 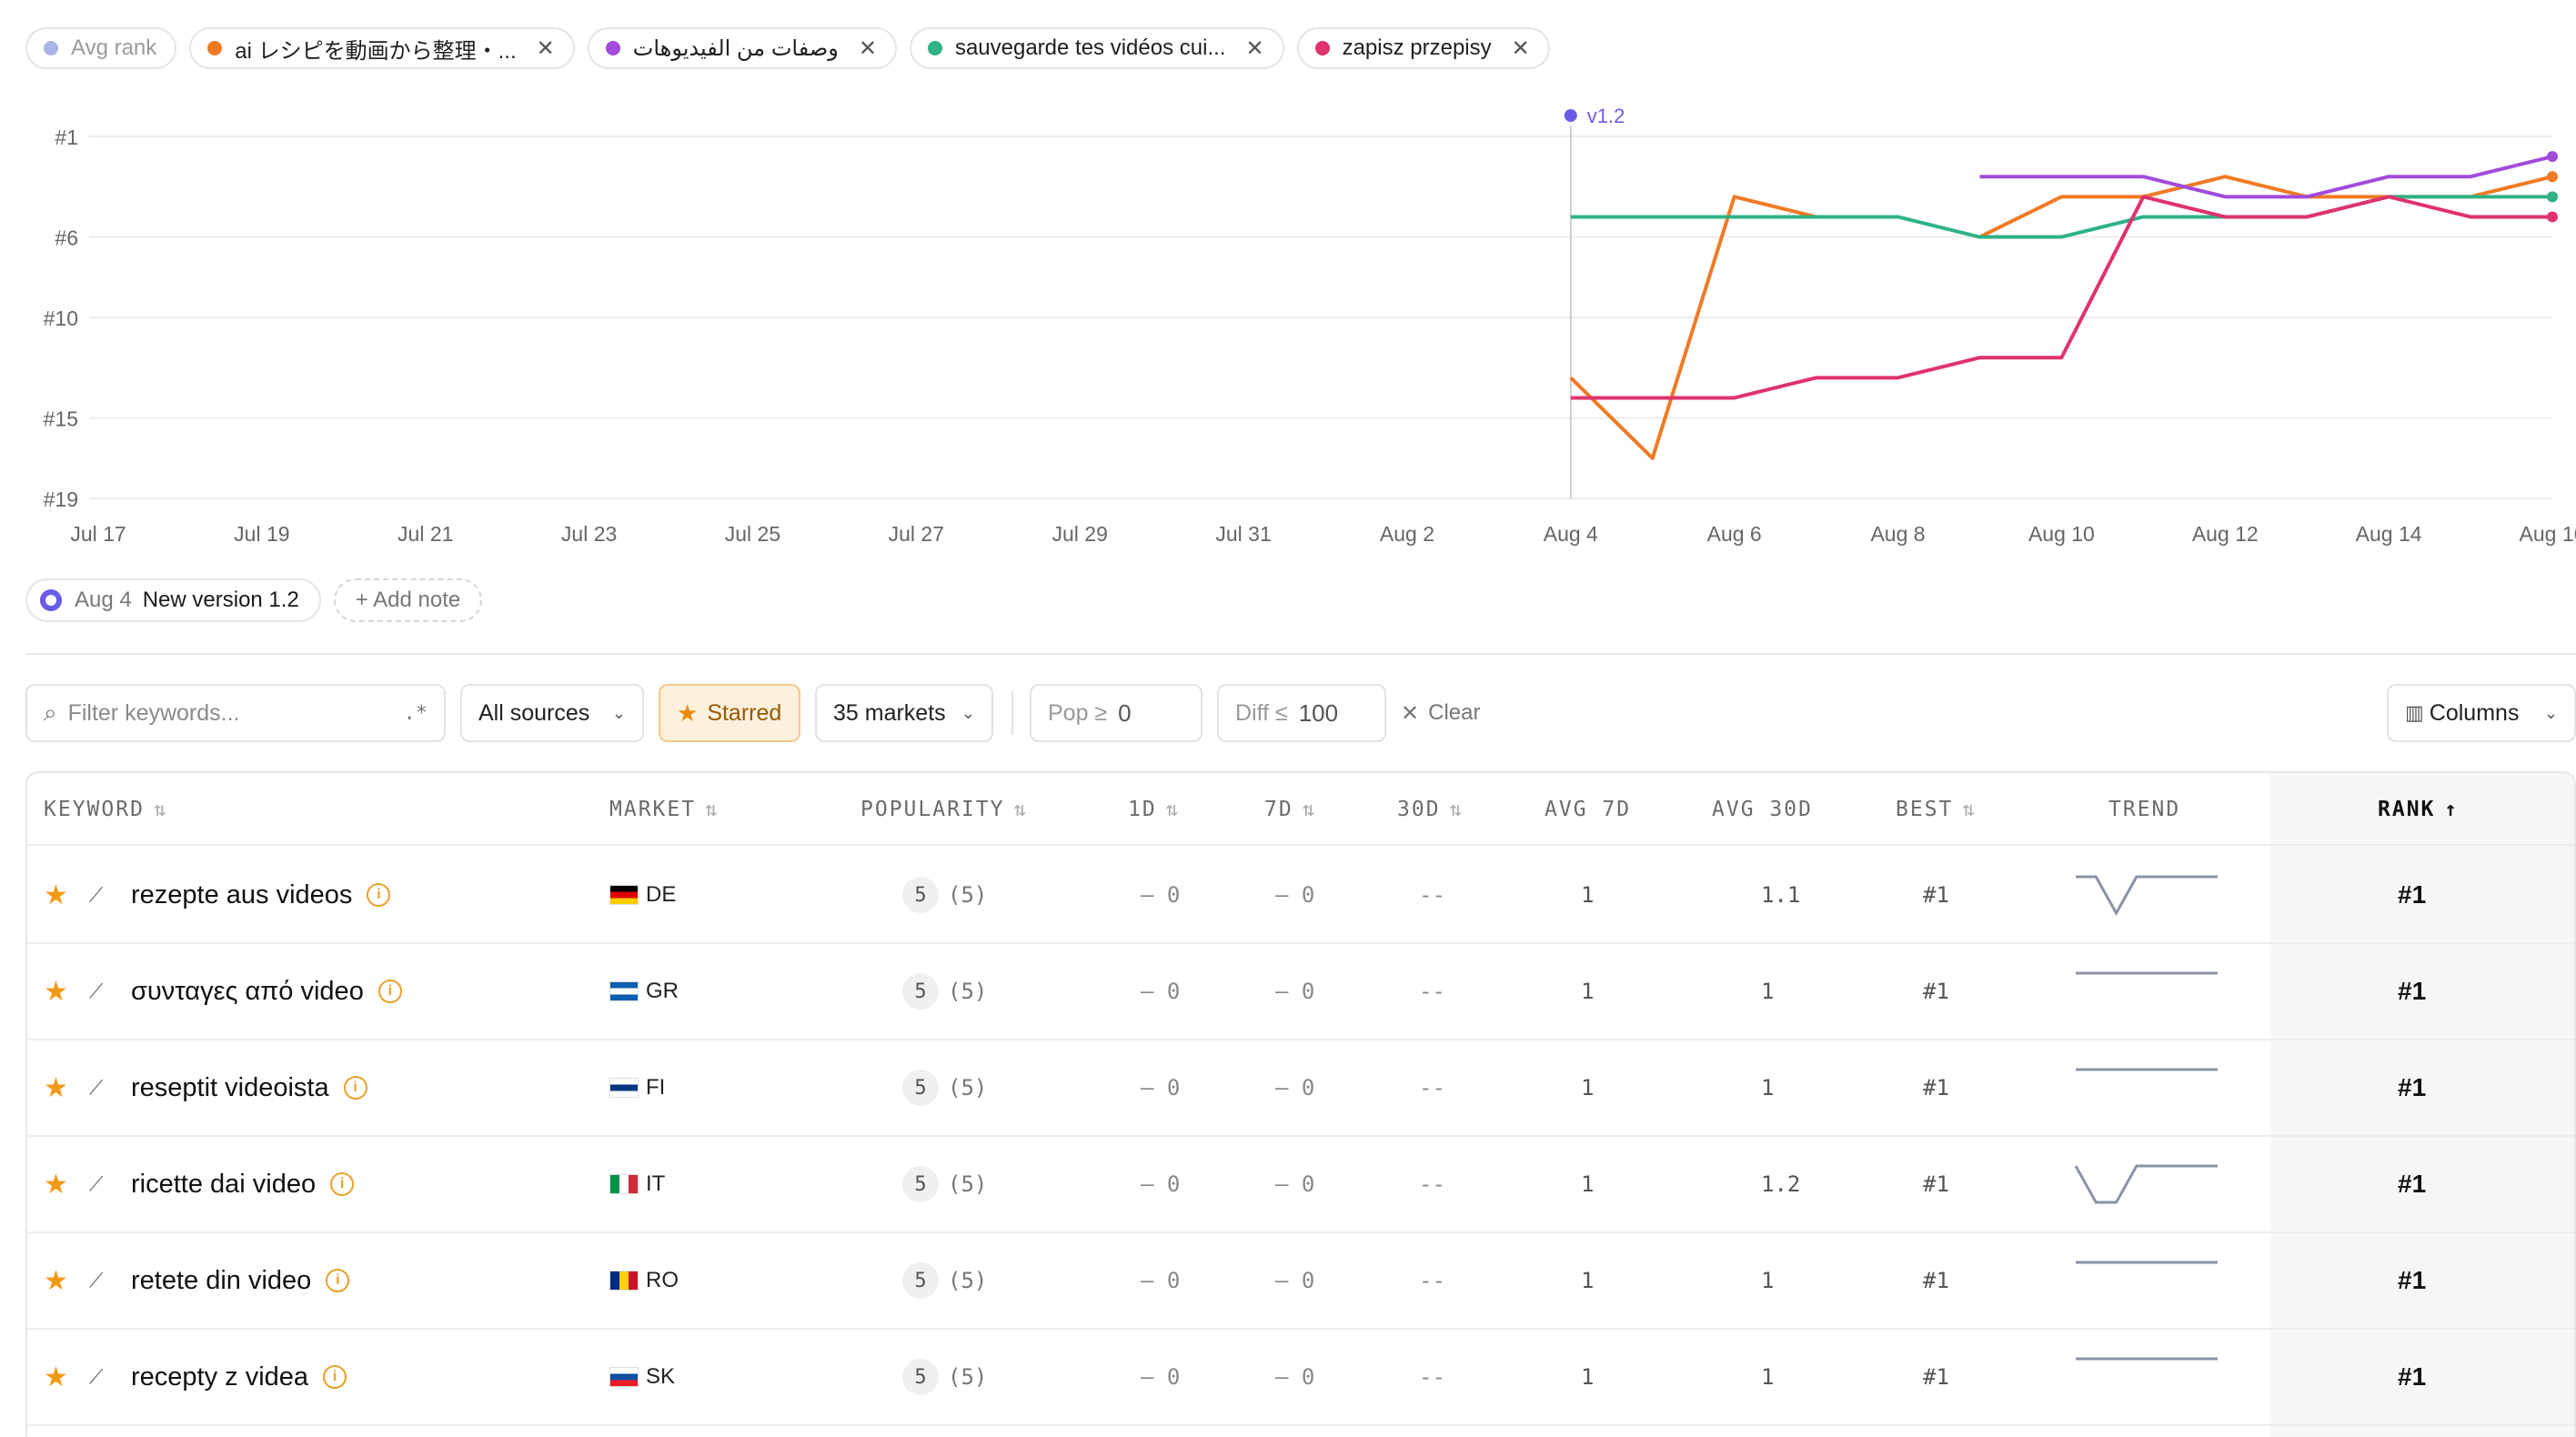 I want to click on header-market: MARKET ⇅, so click(x=663, y=809).